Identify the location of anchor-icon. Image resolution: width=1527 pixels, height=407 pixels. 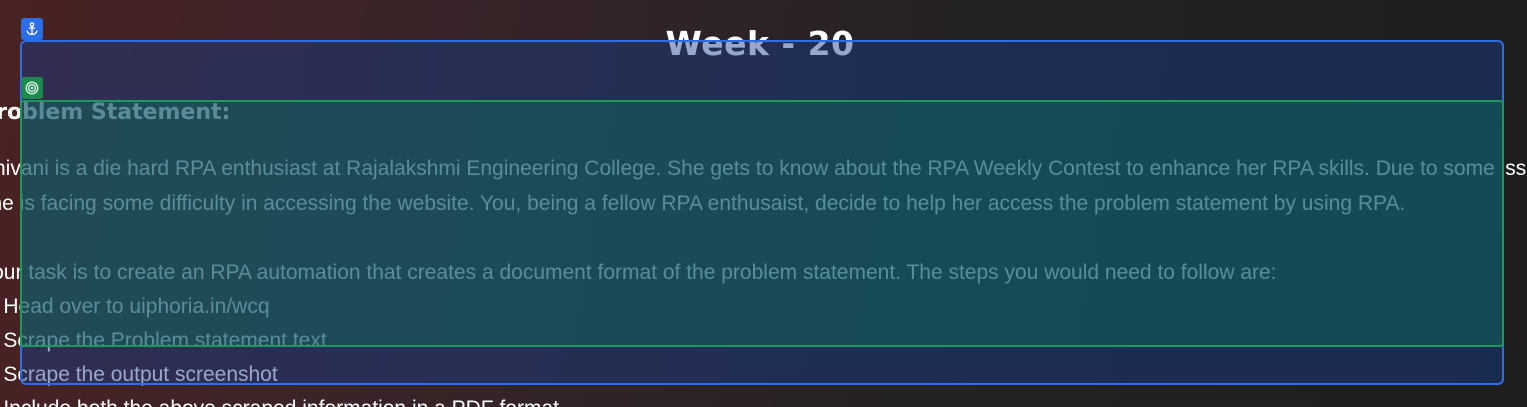
(32, 29).